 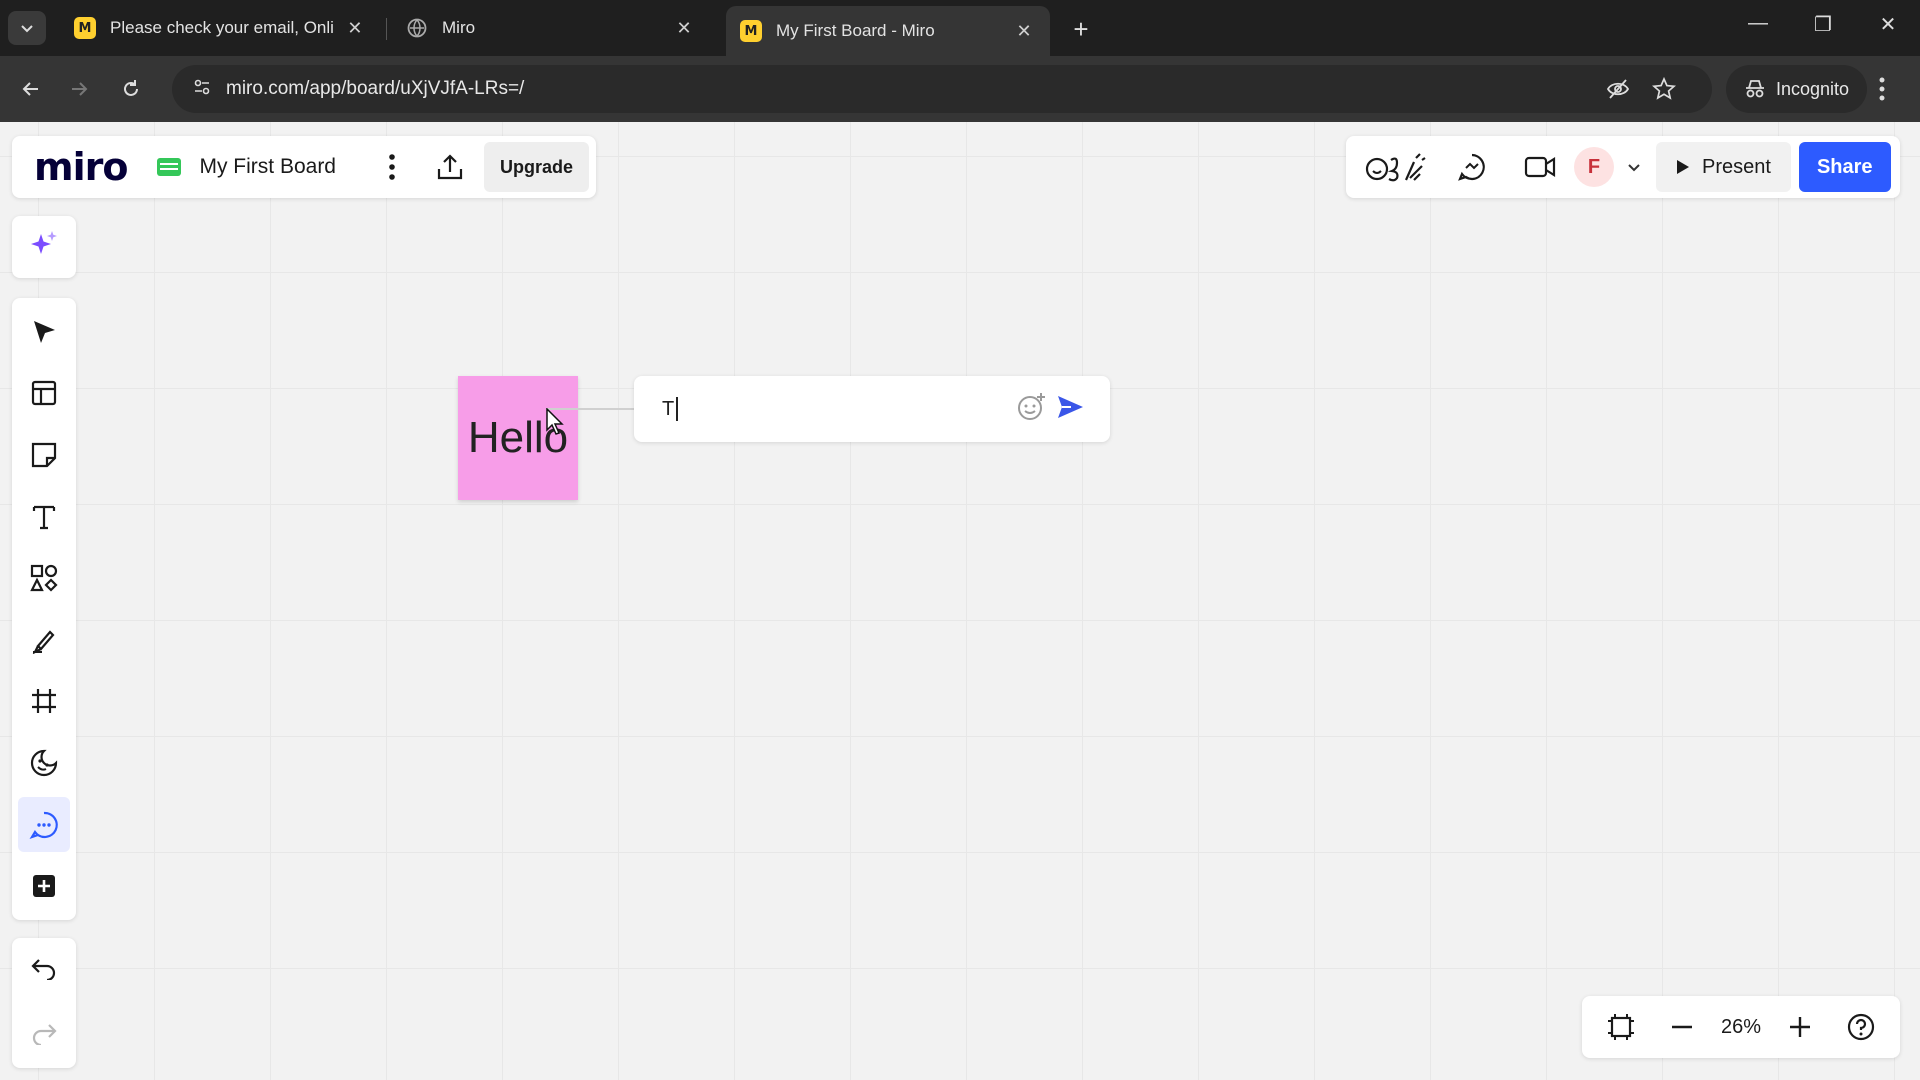 What do you see at coordinates (537, 167) in the screenshot?
I see `upgrade-button: Upgrade` at bounding box center [537, 167].